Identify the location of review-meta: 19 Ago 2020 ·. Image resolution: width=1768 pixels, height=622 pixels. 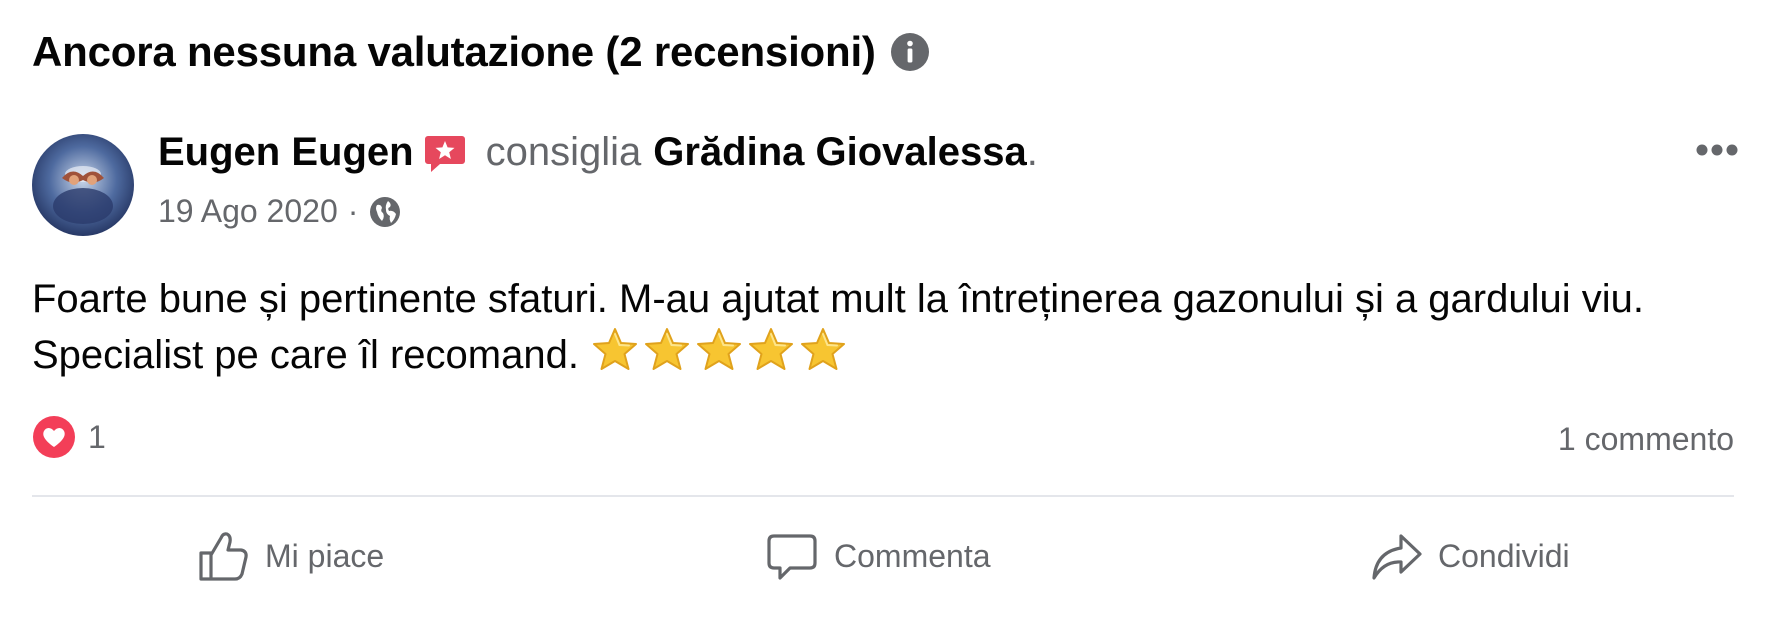
(280, 211).